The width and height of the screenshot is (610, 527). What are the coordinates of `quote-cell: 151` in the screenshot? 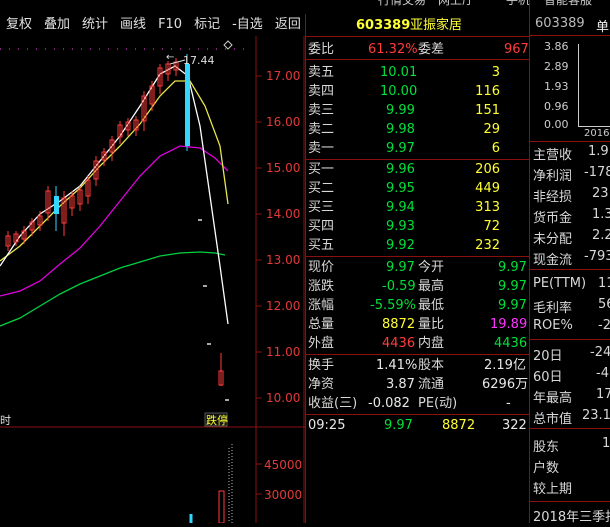 It's located at (487, 110).